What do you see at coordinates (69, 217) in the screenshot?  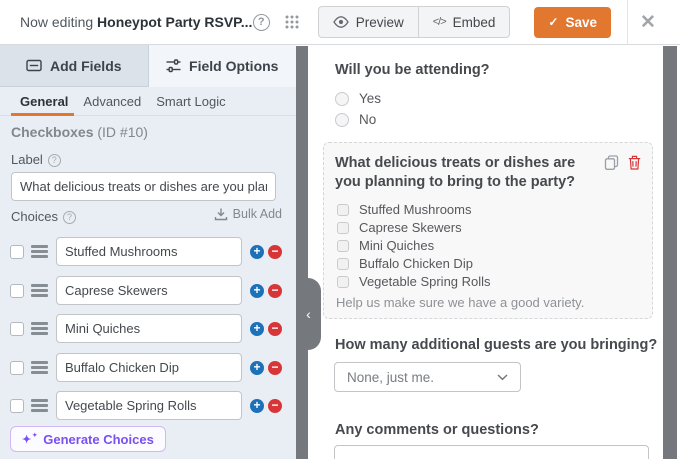 I see `choices-help-icon: ?` at bounding box center [69, 217].